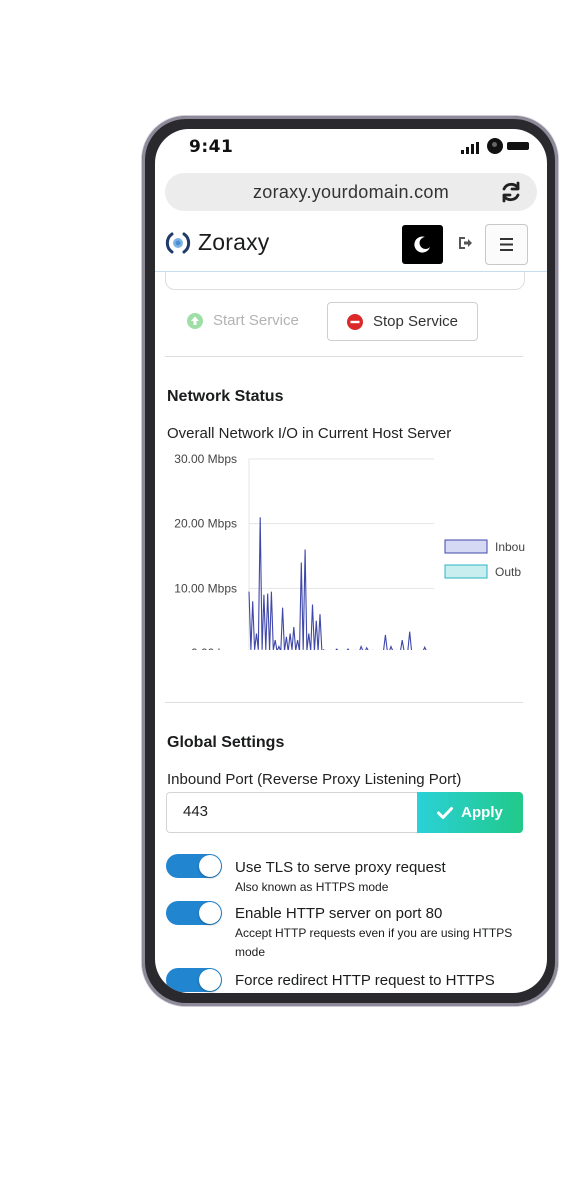 This screenshot has height=1187, width=575. I want to click on dark-mode-button, so click(422, 244).